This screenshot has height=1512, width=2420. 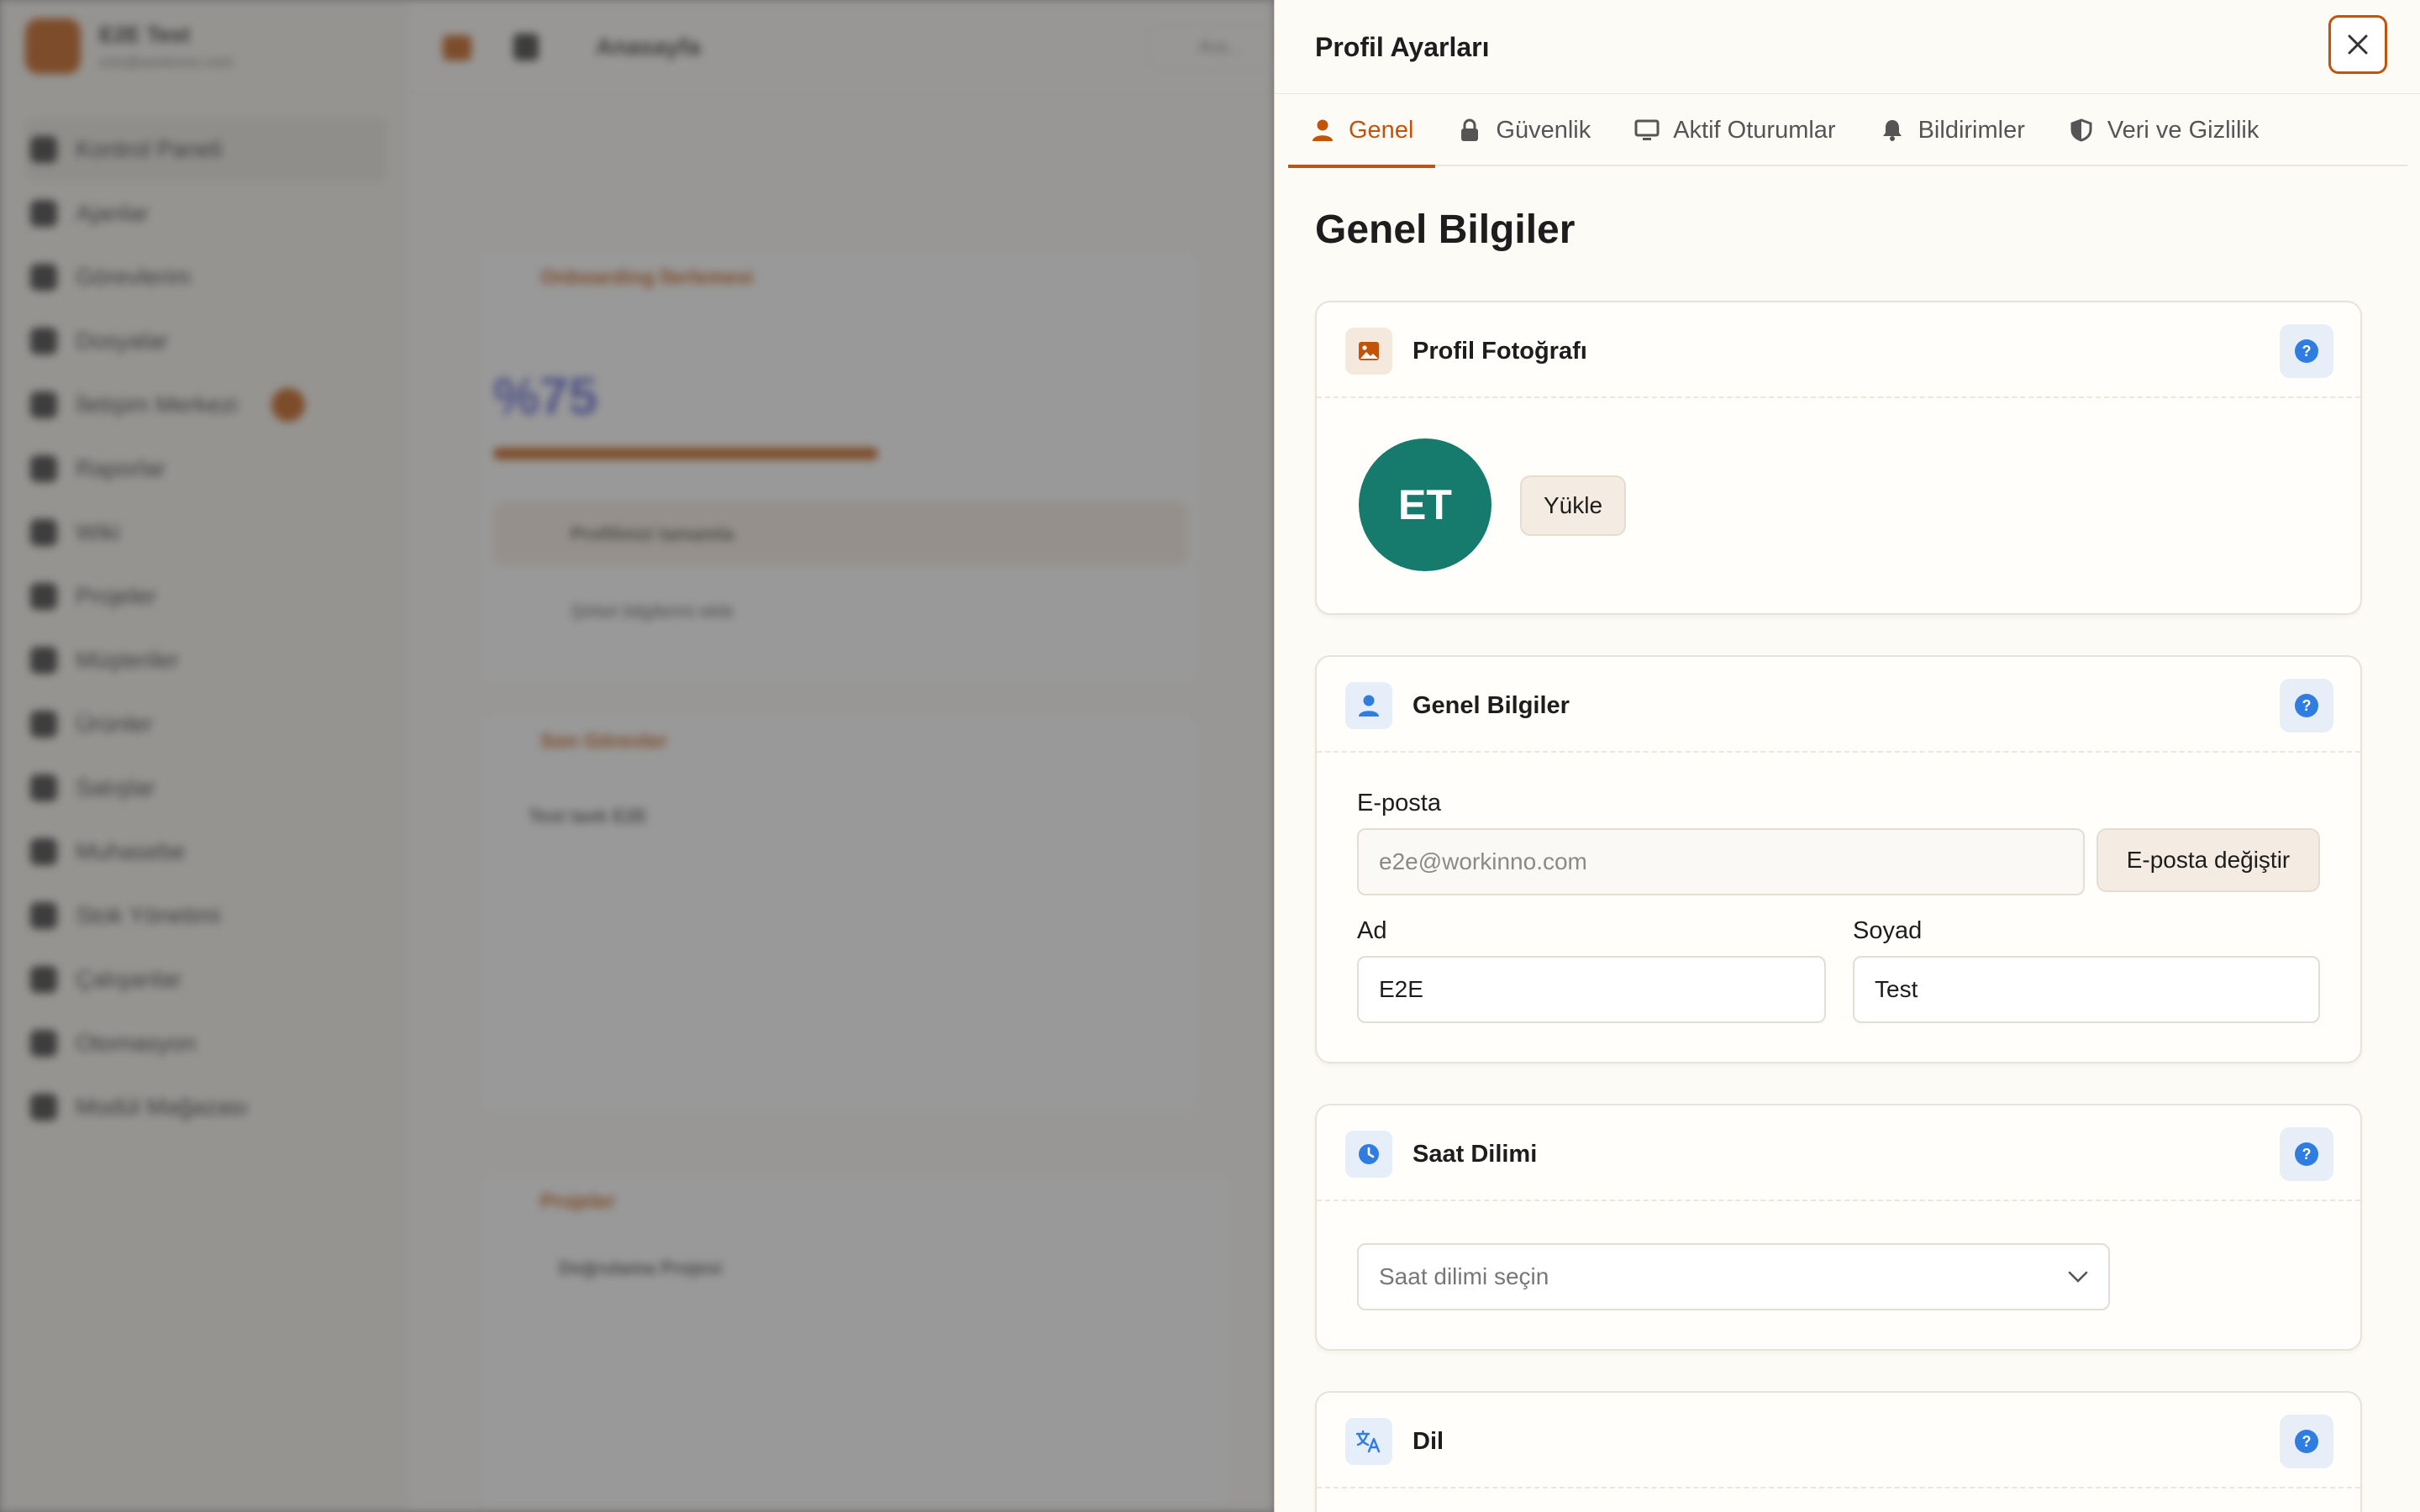 What do you see at coordinates (1735, 130) in the screenshot?
I see `tab-aktif-oturumlar: Aktif Oturumlar` at bounding box center [1735, 130].